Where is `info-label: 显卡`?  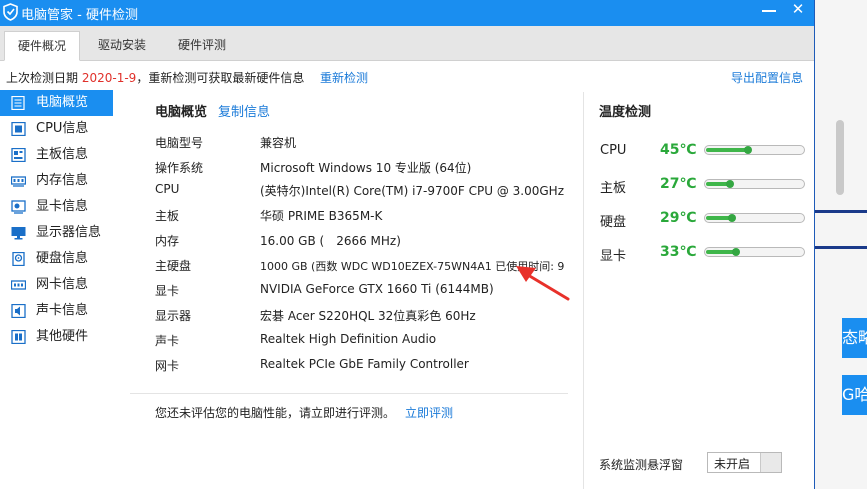 info-label: 显卡 is located at coordinates (167, 291).